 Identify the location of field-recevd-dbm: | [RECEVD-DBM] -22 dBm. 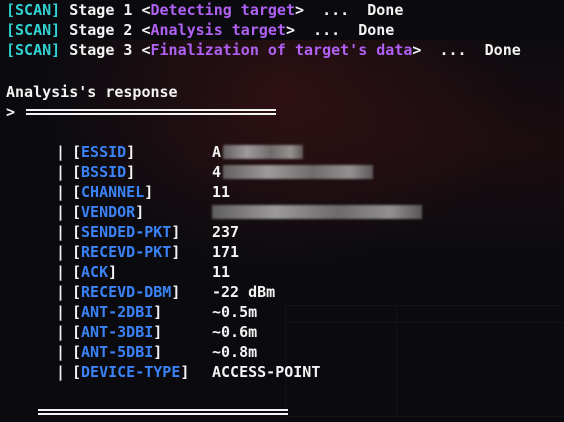
(282, 292).